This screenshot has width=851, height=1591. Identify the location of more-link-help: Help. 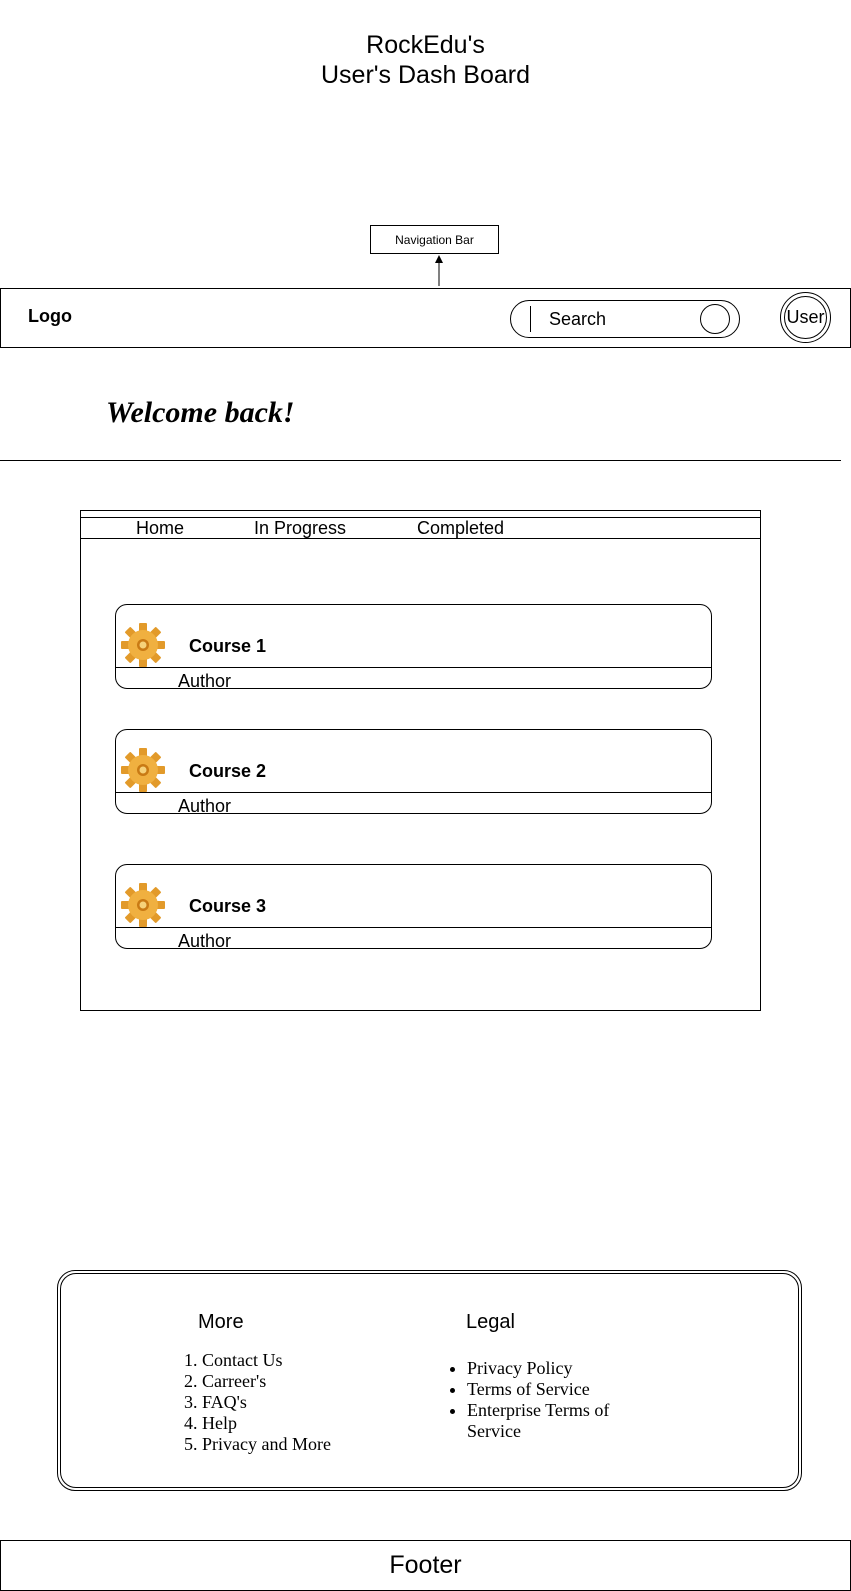
(266, 1423).